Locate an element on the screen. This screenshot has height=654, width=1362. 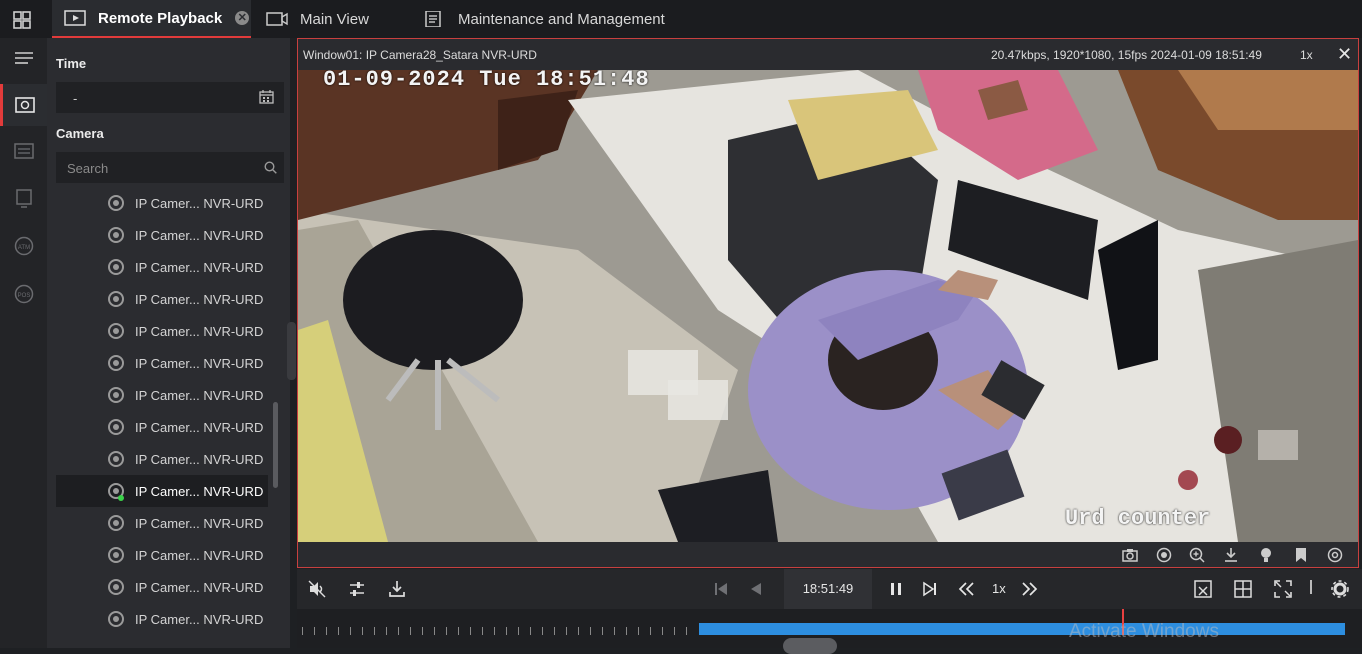
activate-windows-watermark: Activate Windows is located at coordinates (1144, 631).